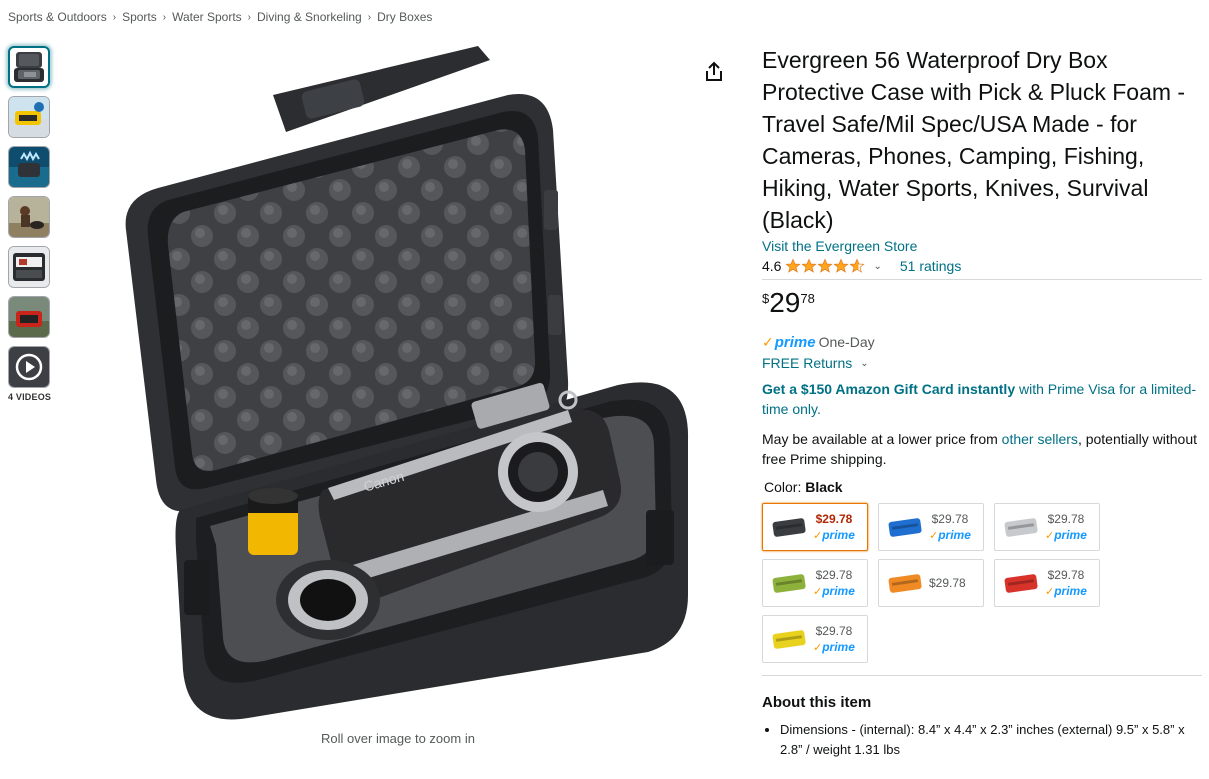 The height and width of the screenshot is (779, 1209). Describe the element at coordinates (785, 302) in the screenshot. I see `price-whole: 29` at that location.